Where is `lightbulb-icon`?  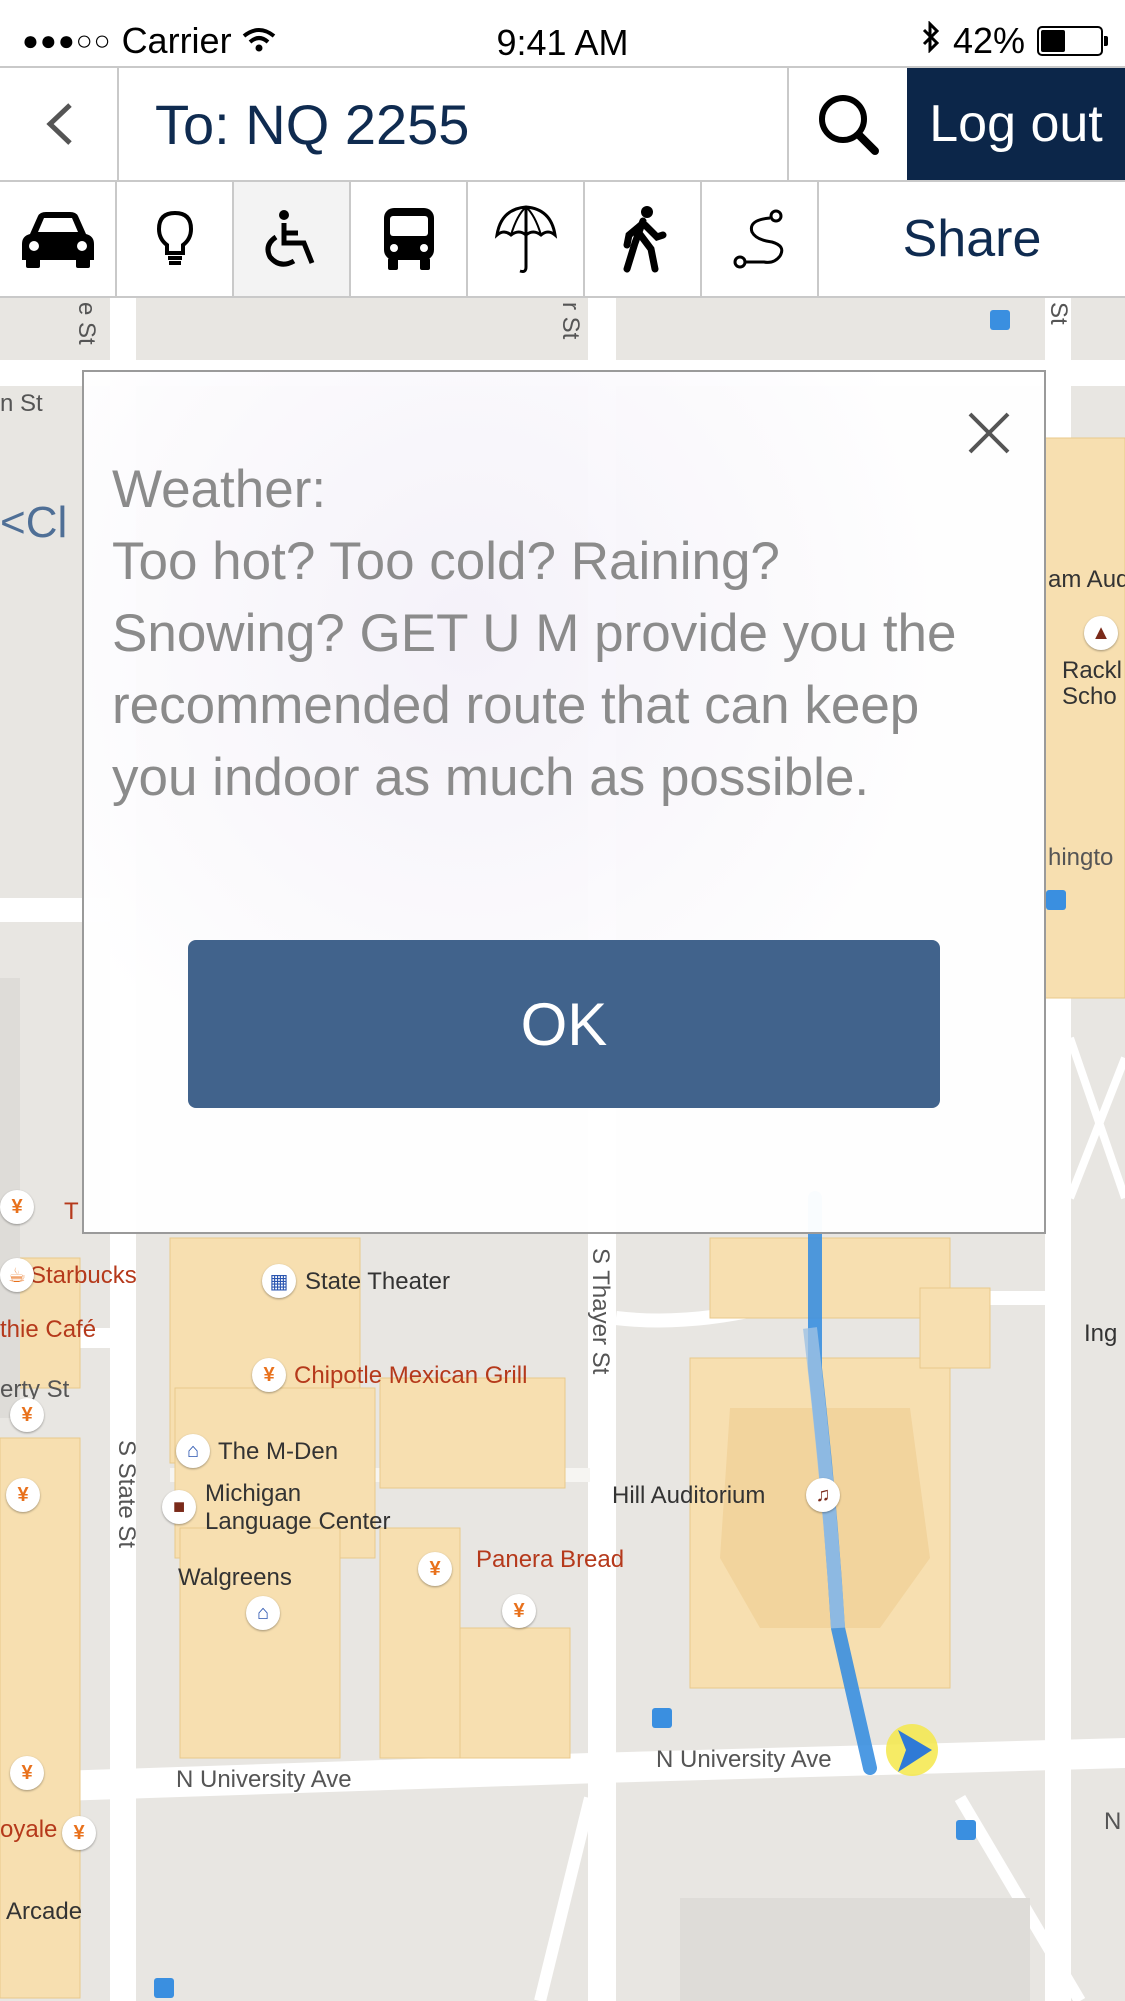
lightbulb-icon is located at coordinates (174, 237).